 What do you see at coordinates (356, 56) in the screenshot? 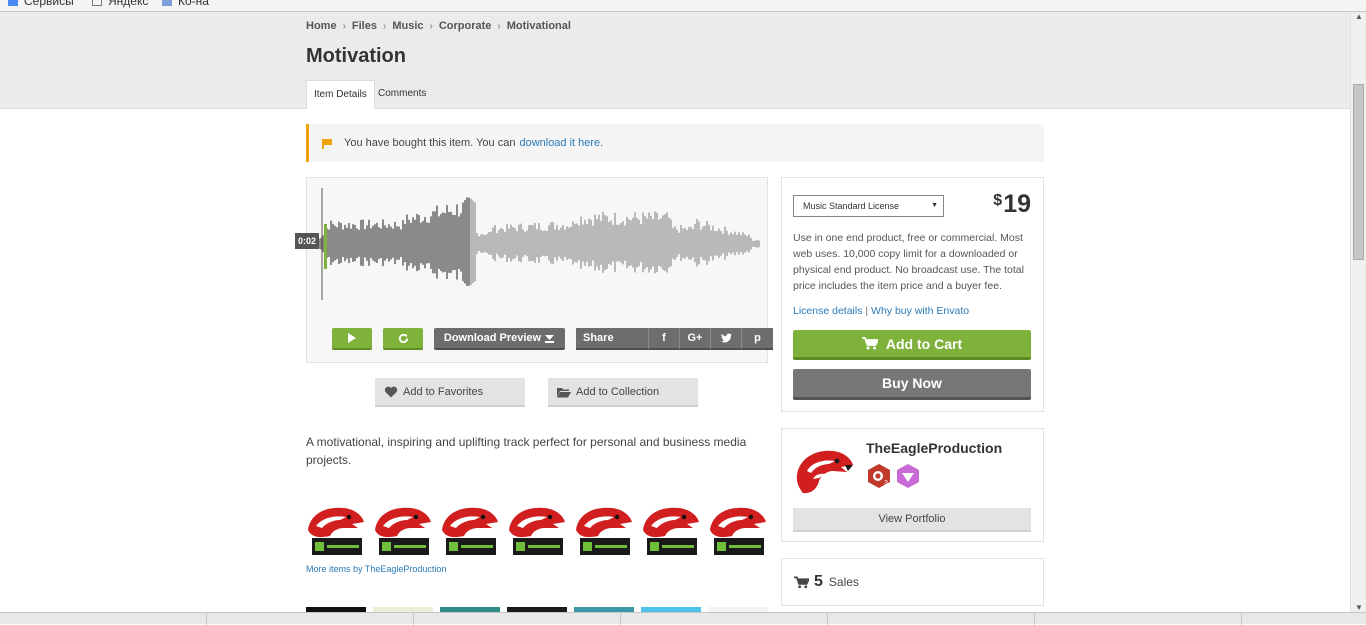
I see `page-title: Motivation` at bounding box center [356, 56].